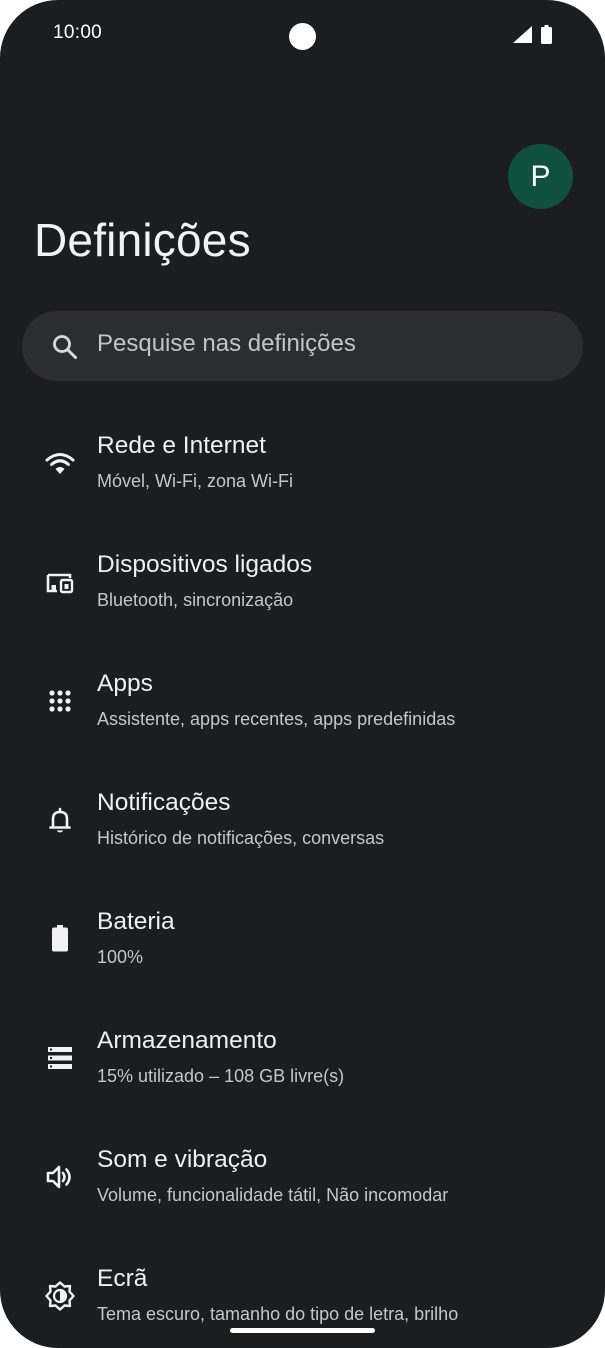 This screenshot has height=1348, width=605. Describe the element at coordinates (65, 347) in the screenshot. I see `search-icon` at that location.